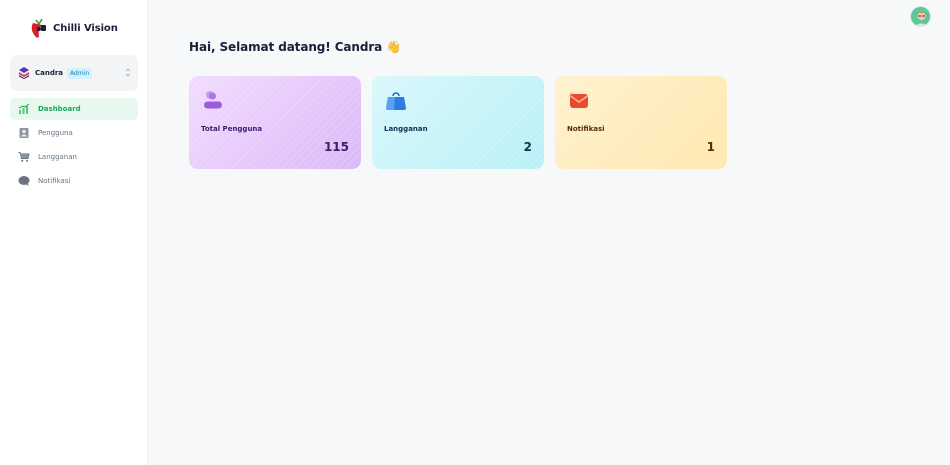  Describe the element at coordinates (24, 73) in the screenshot. I see `stack-logo-icon` at that location.